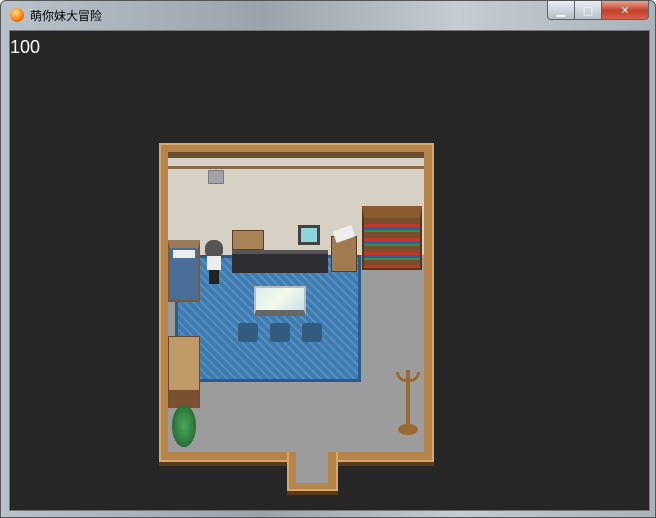 Image resolution: width=656 pixels, height=518 pixels. What do you see at coordinates (17, 15) in the screenshot?
I see `app-icon` at bounding box center [17, 15].